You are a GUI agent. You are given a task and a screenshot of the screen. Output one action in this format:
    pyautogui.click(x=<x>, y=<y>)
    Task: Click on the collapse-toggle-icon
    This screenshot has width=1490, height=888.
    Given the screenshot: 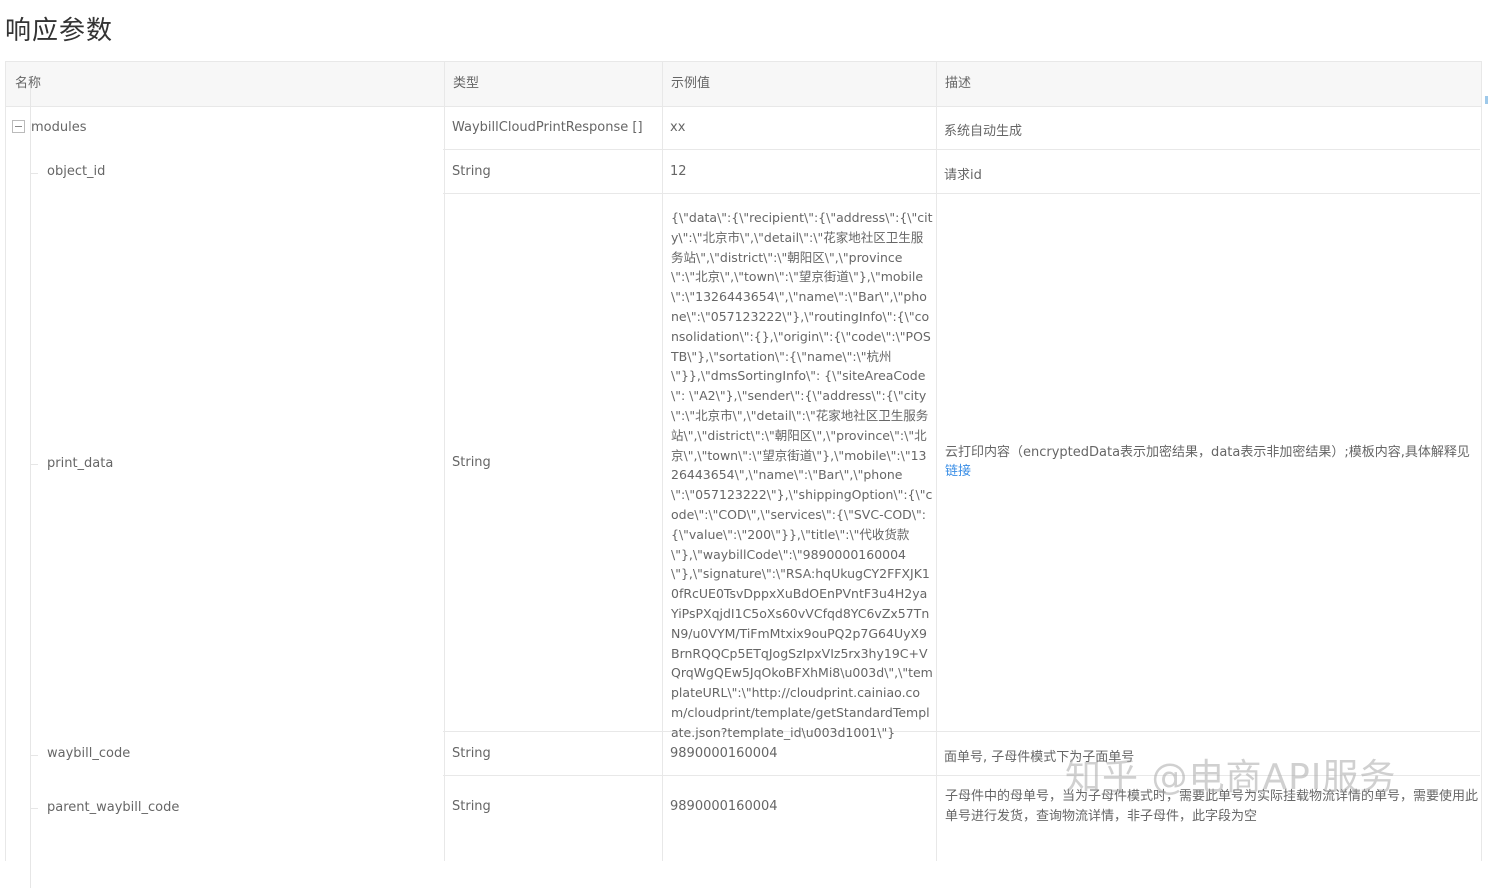 What is the action you would take?
    pyautogui.click(x=18, y=126)
    